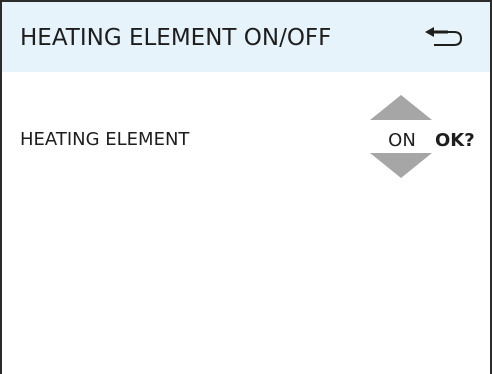 The width and height of the screenshot is (492, 374). Describe the element at coordinates (401, 165) in the screenshot. I see `triangle-down-icon` at that location.